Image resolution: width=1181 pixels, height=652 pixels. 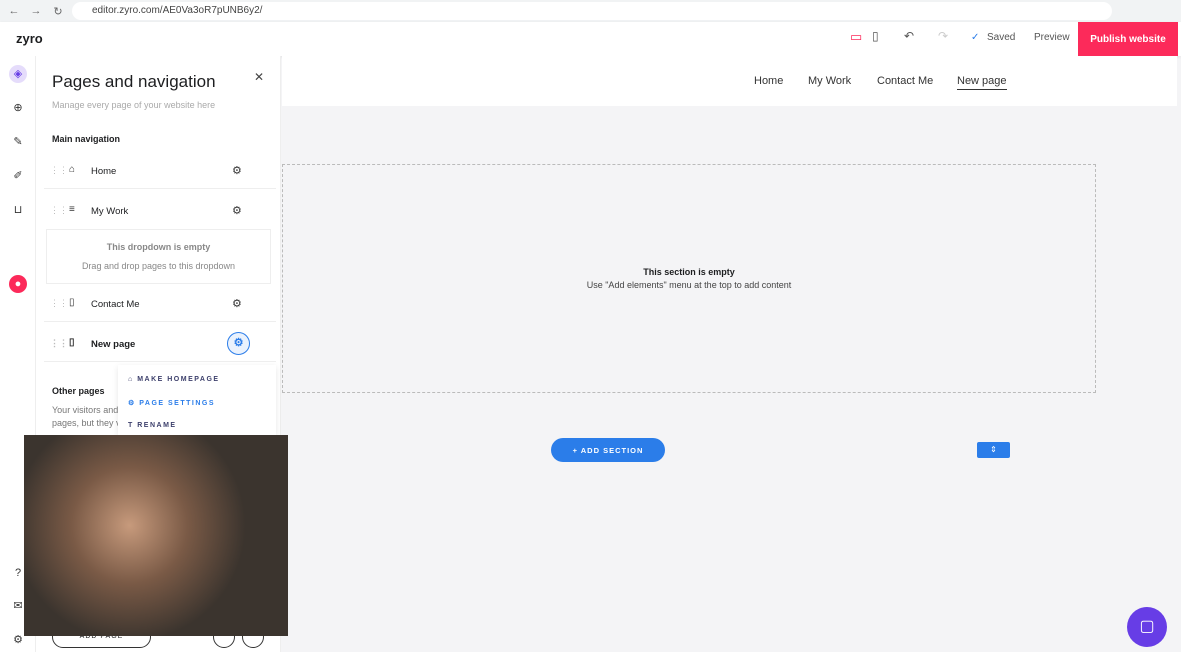 What do you see at coordinates (829, 81) in the screenshot?
I see `site-nav-my-work: My Work` at bounding box center [829, 81].